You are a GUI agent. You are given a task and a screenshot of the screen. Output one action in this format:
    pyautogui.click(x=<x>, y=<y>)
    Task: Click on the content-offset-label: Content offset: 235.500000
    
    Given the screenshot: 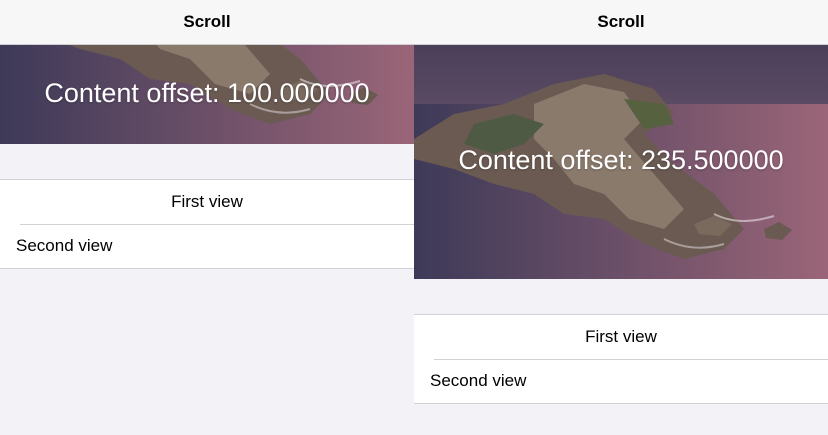 What is the action you would take?
    pyautogui.click(x=621, y=160)
    